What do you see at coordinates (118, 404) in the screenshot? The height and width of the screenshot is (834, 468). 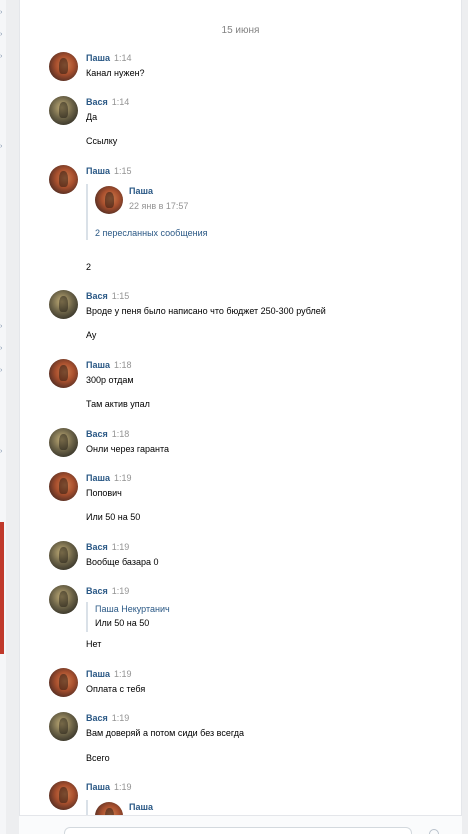 I see `message-text: Там актив упал` at bounding box center [118, 404].